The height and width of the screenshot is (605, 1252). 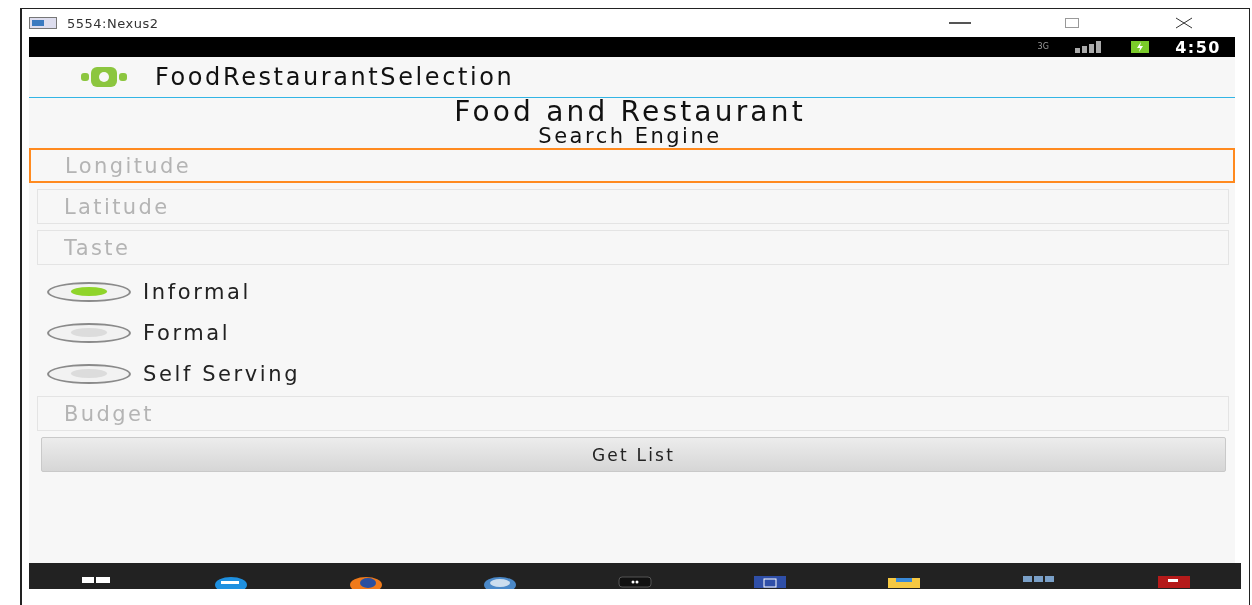 What do you see at coordinates (113, 23) in the screenshot?
I see `window-title: 5554:Nexus2` at bounding box center [113, 23].